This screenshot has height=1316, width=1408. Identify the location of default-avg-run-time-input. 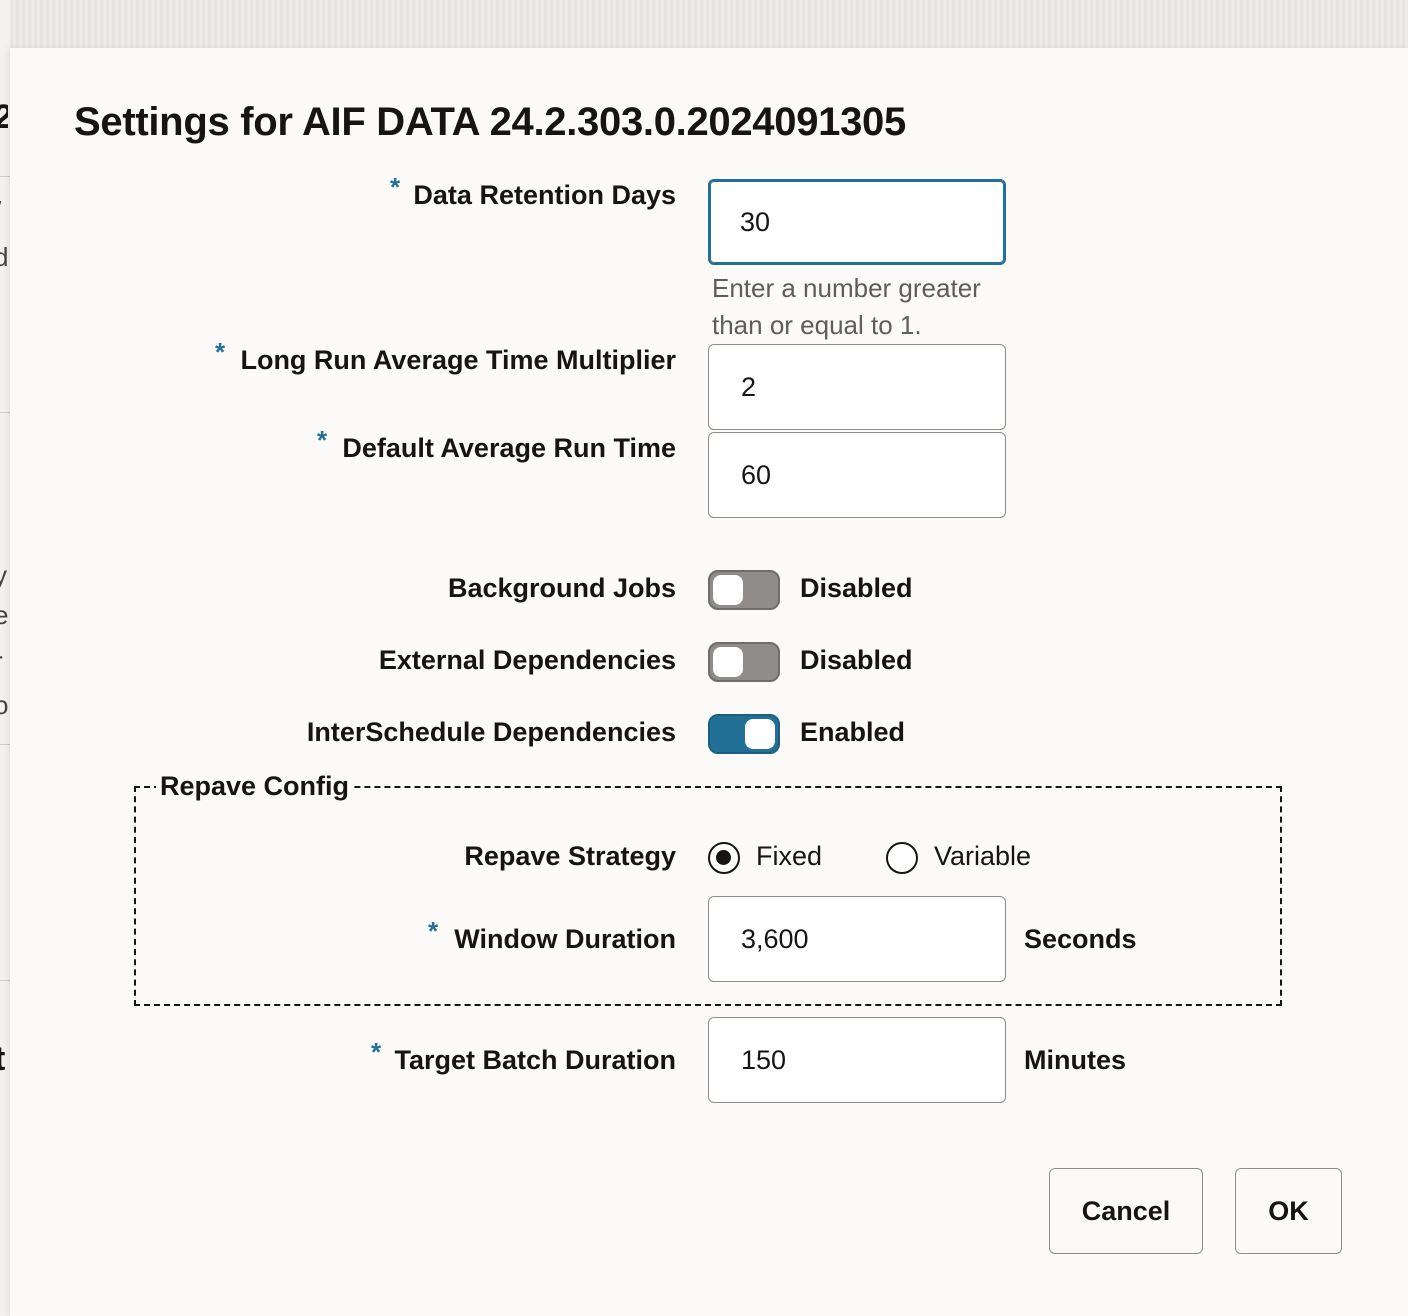
(857, 475).